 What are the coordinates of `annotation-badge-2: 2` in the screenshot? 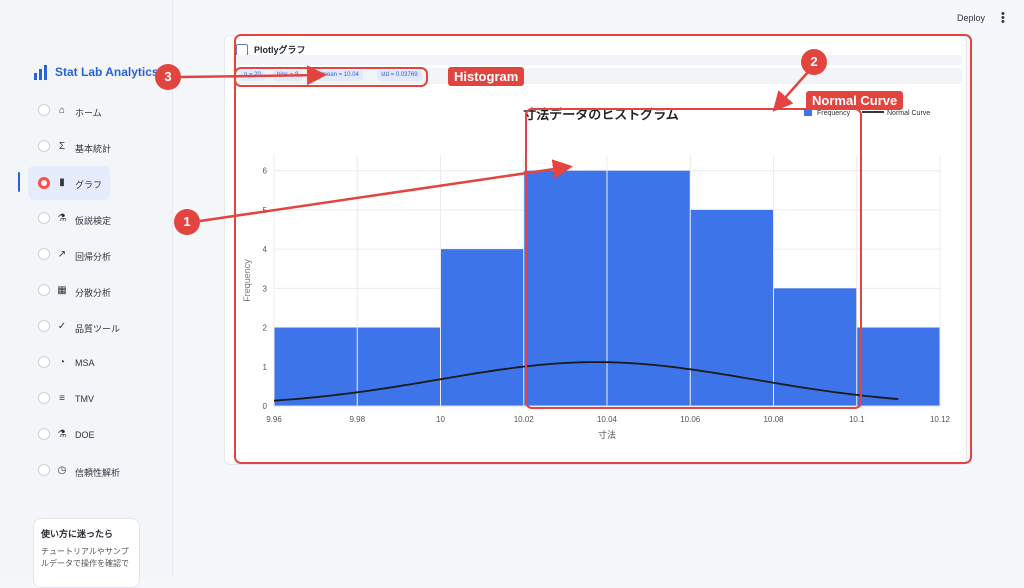 It's located at (814, 62).